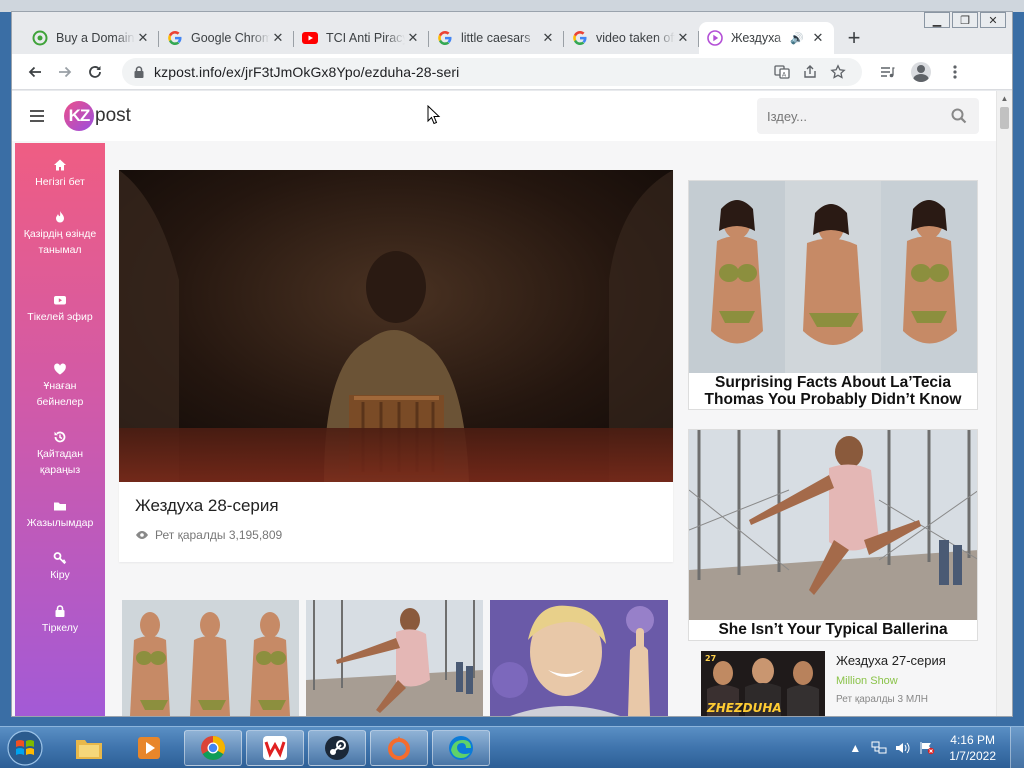 This screenshot has height=768, width=1024. I want to click on scrollbar-thumb, so click(1004, 118).